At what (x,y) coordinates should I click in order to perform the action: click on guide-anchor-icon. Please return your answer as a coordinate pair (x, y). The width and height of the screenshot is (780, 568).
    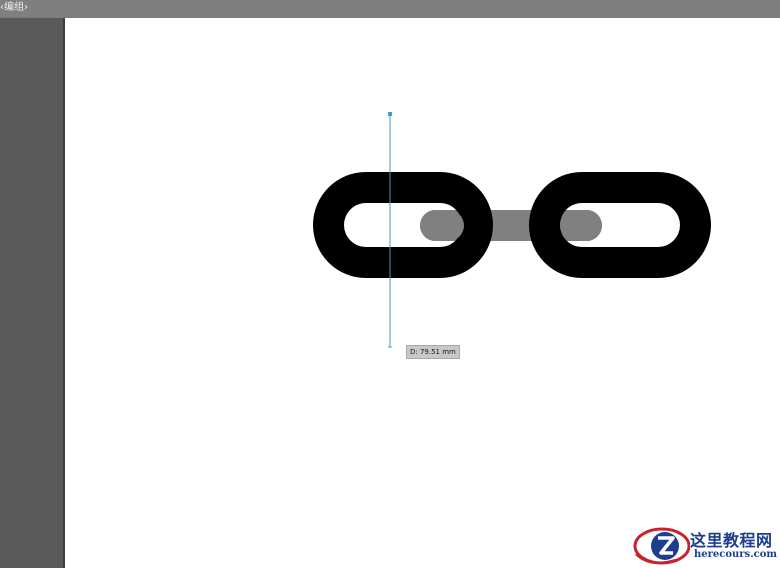
    Looking at the image, I should click on (390, 114).